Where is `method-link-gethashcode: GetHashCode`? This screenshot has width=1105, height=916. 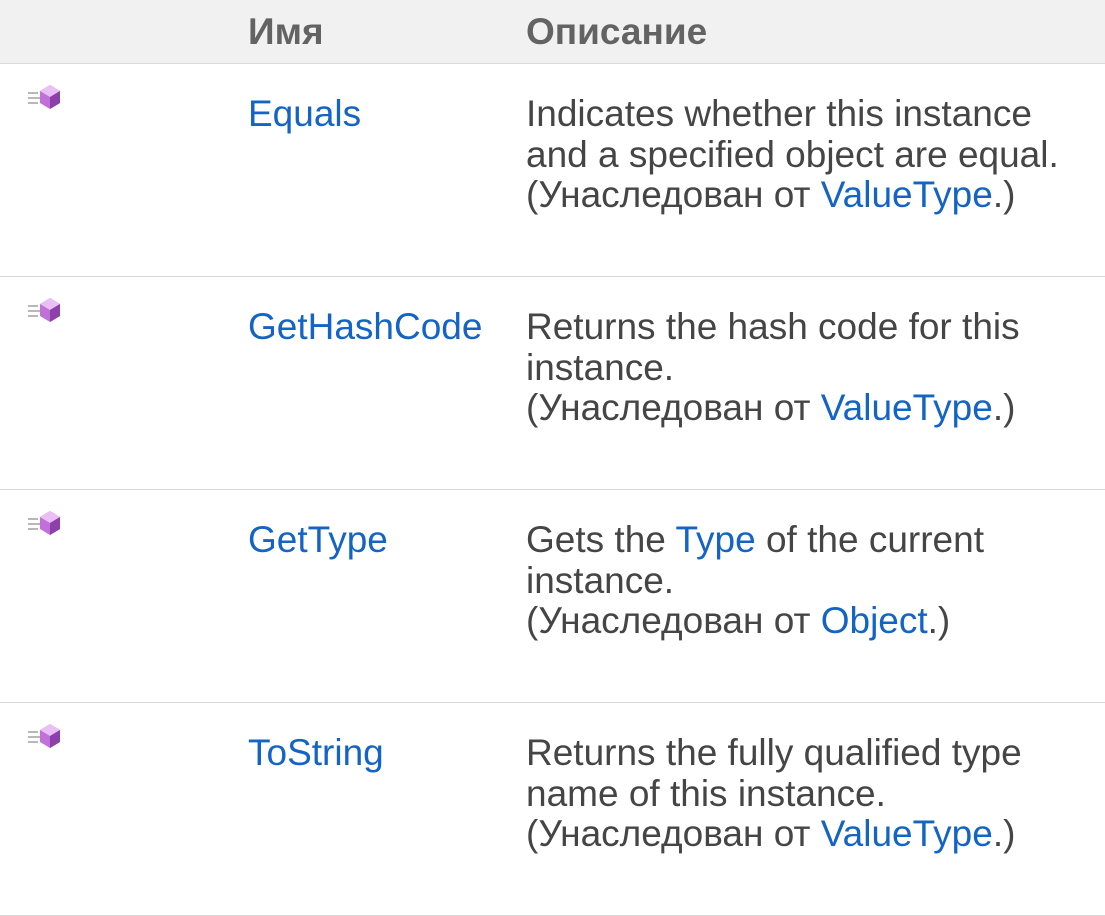
method-link-gethashcode: GetHashCode is located at coordinates (365, 326).